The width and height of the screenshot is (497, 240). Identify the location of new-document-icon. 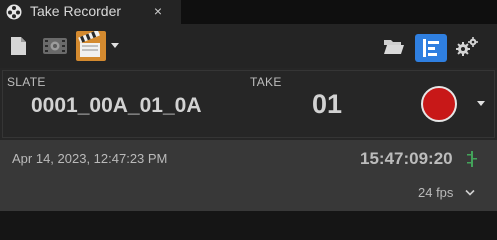
(19, 46).